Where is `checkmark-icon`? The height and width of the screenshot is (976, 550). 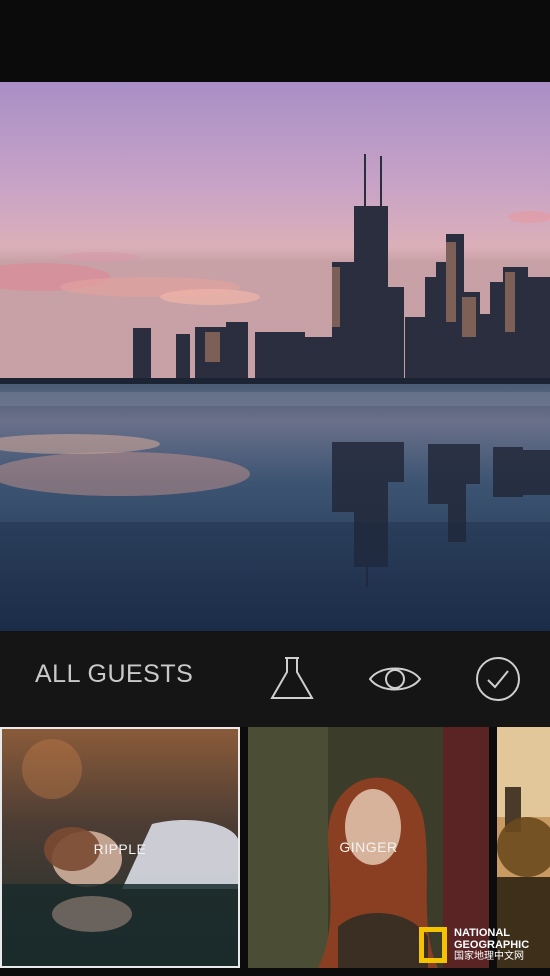
checkmark-icon is located at coordinates (498, 679).